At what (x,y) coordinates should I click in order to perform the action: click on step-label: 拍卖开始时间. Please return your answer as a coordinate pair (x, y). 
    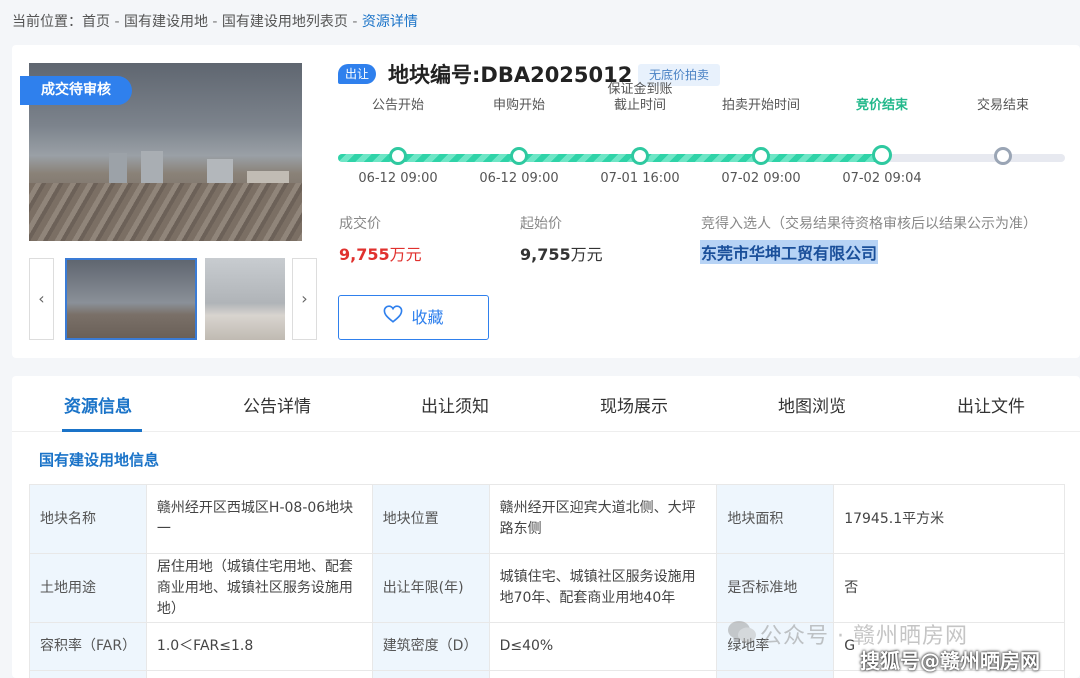
    Looking at the image, I should click on (760, 105).